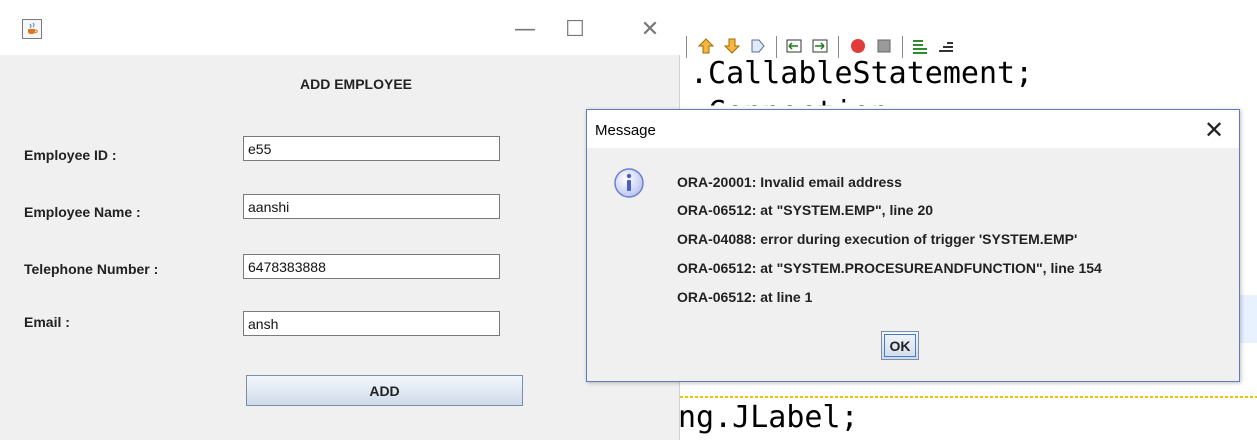  What do you see at coordinates (47, 322) in the screenshot?
I see `email-label: Email :` at bounding box center [47, 322].